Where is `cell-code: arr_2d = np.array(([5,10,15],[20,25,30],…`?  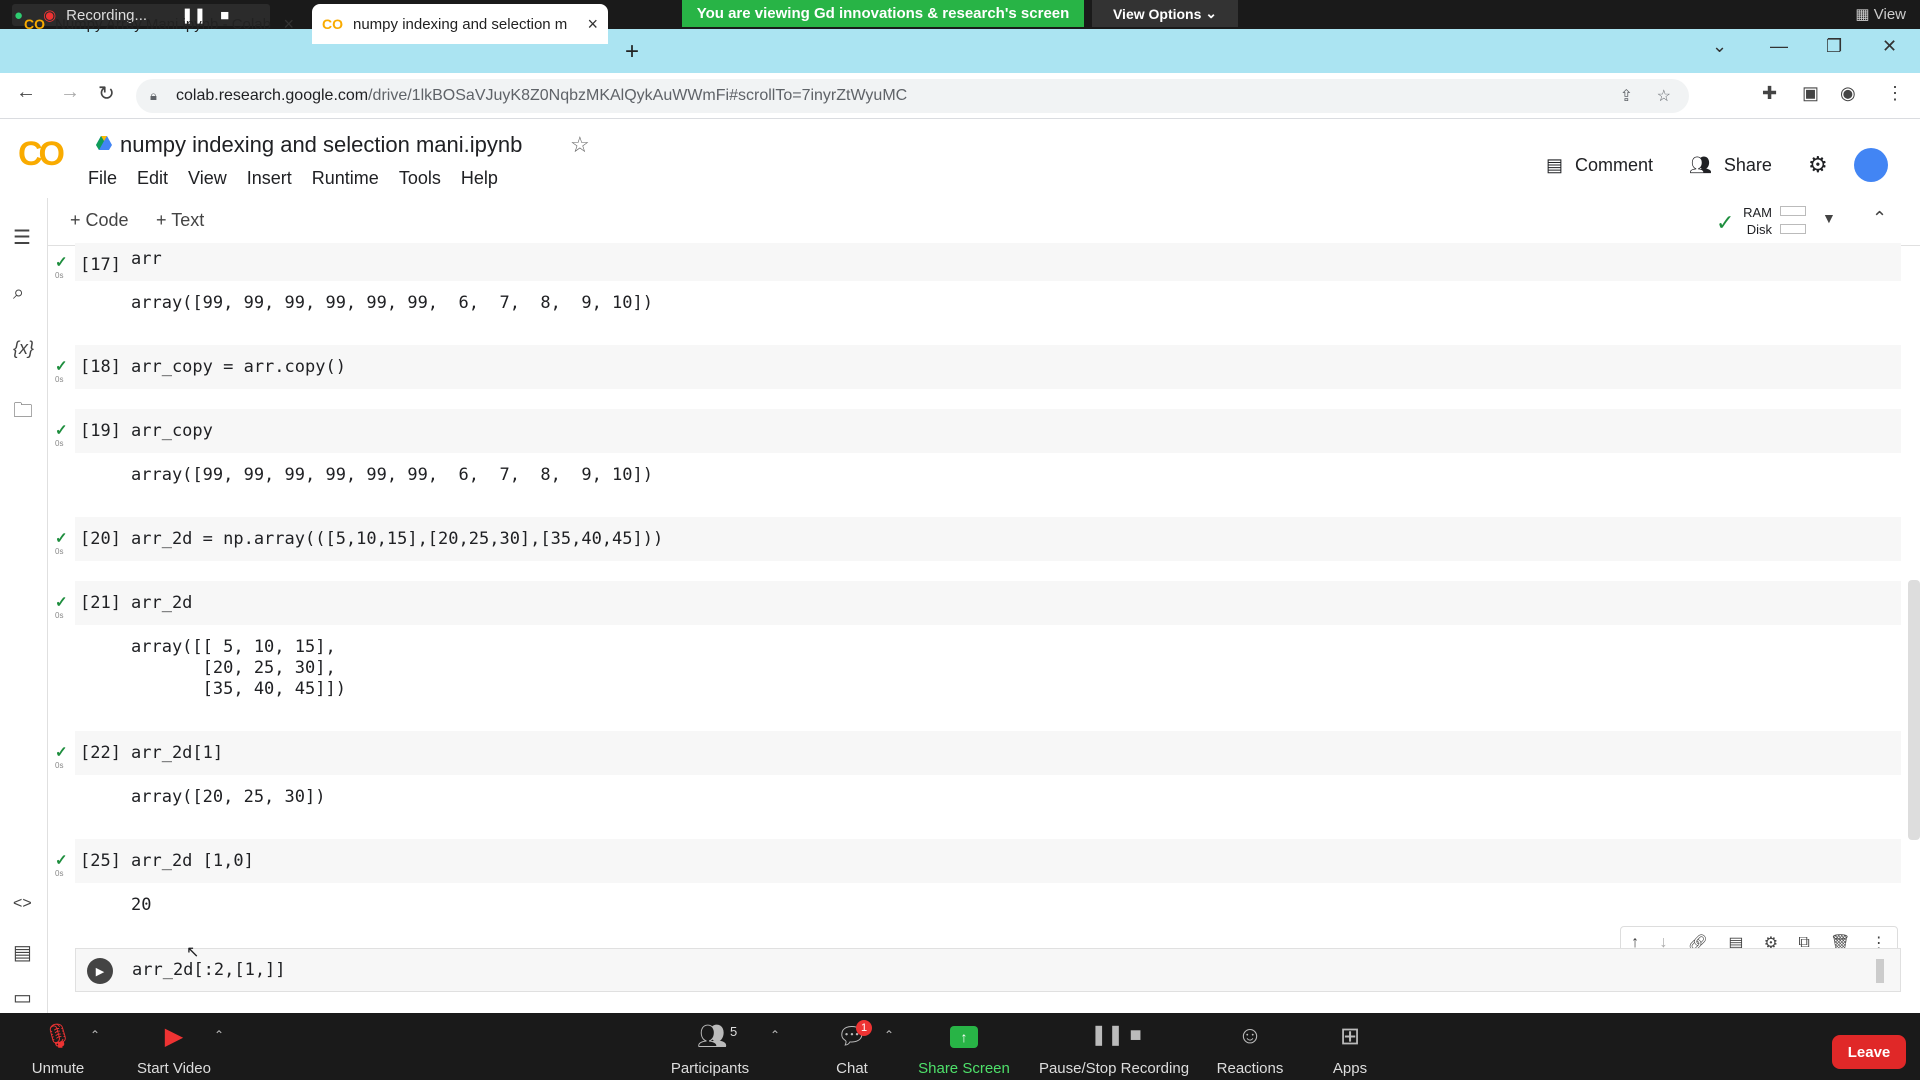 cell-code: arr_2d = np.array(([5,10,15],[20,25,30],… is located at coordinates (397, 539).